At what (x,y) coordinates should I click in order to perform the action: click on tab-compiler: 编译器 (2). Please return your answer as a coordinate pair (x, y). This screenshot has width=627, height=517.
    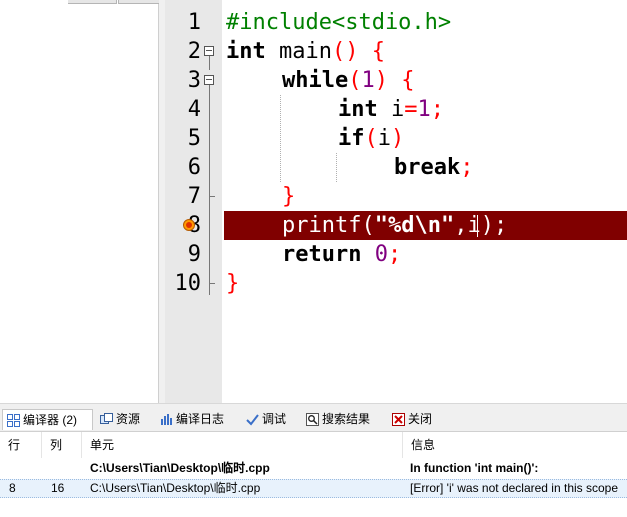
    Looking at the image, I should click on (47, 419).